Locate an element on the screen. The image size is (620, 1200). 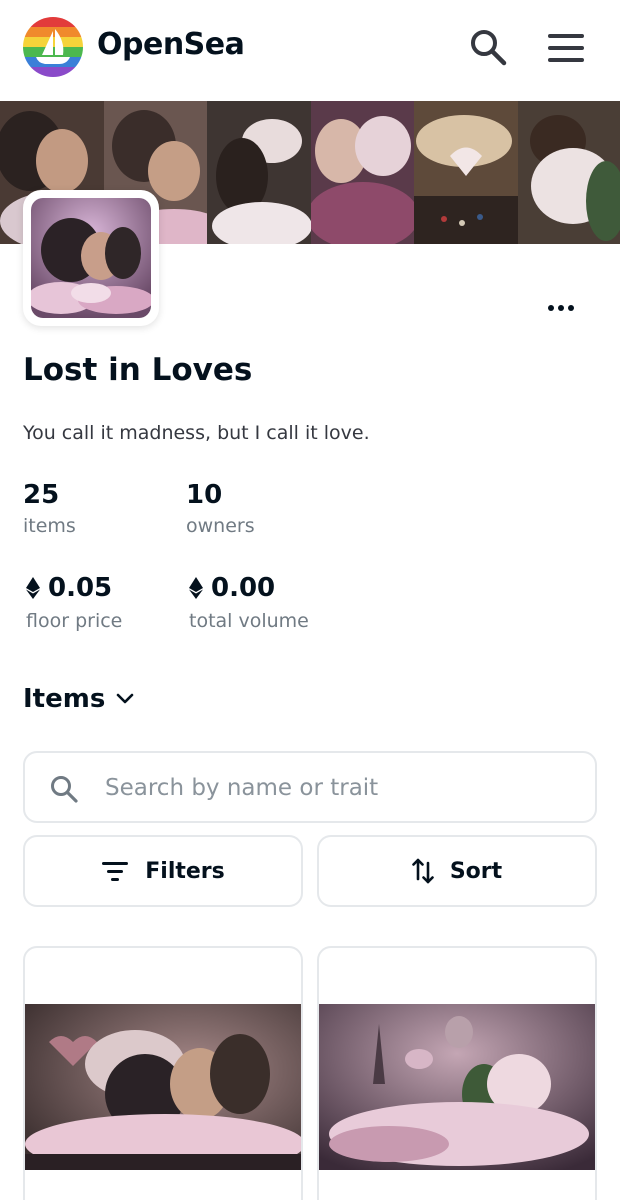
filter-icon is located at coordinates (115, 871).